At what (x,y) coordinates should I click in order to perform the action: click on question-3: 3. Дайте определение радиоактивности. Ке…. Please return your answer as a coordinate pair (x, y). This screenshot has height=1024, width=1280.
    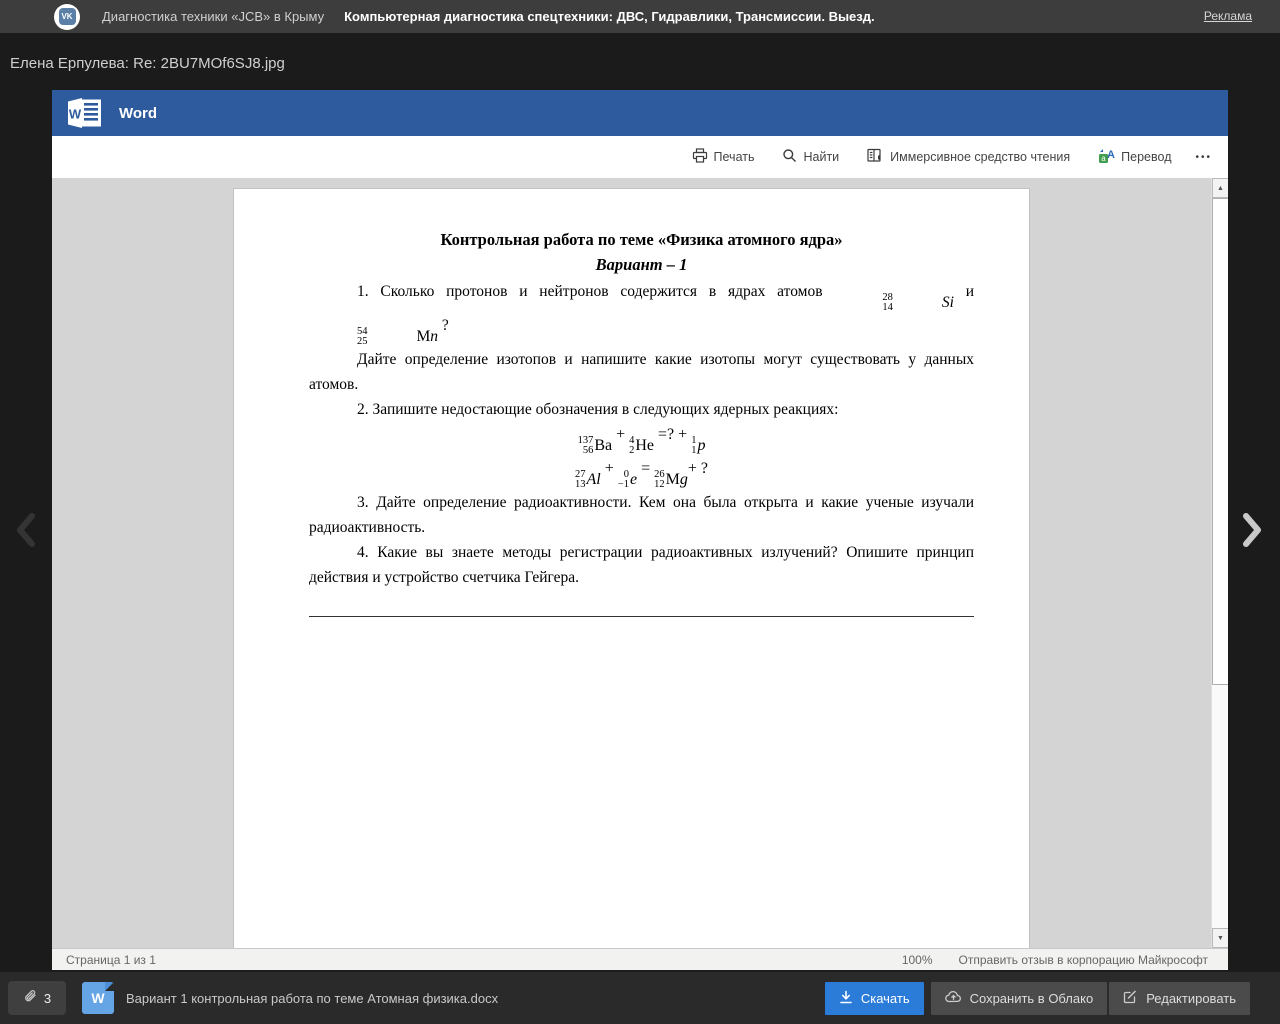
    Looking at the image, I should click on (641, 515).